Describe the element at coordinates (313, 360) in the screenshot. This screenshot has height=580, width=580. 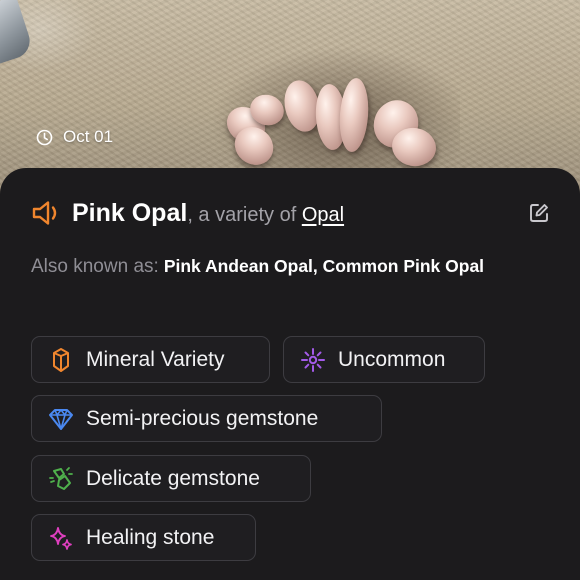
I see `sparkle-burst-icon` at that location.